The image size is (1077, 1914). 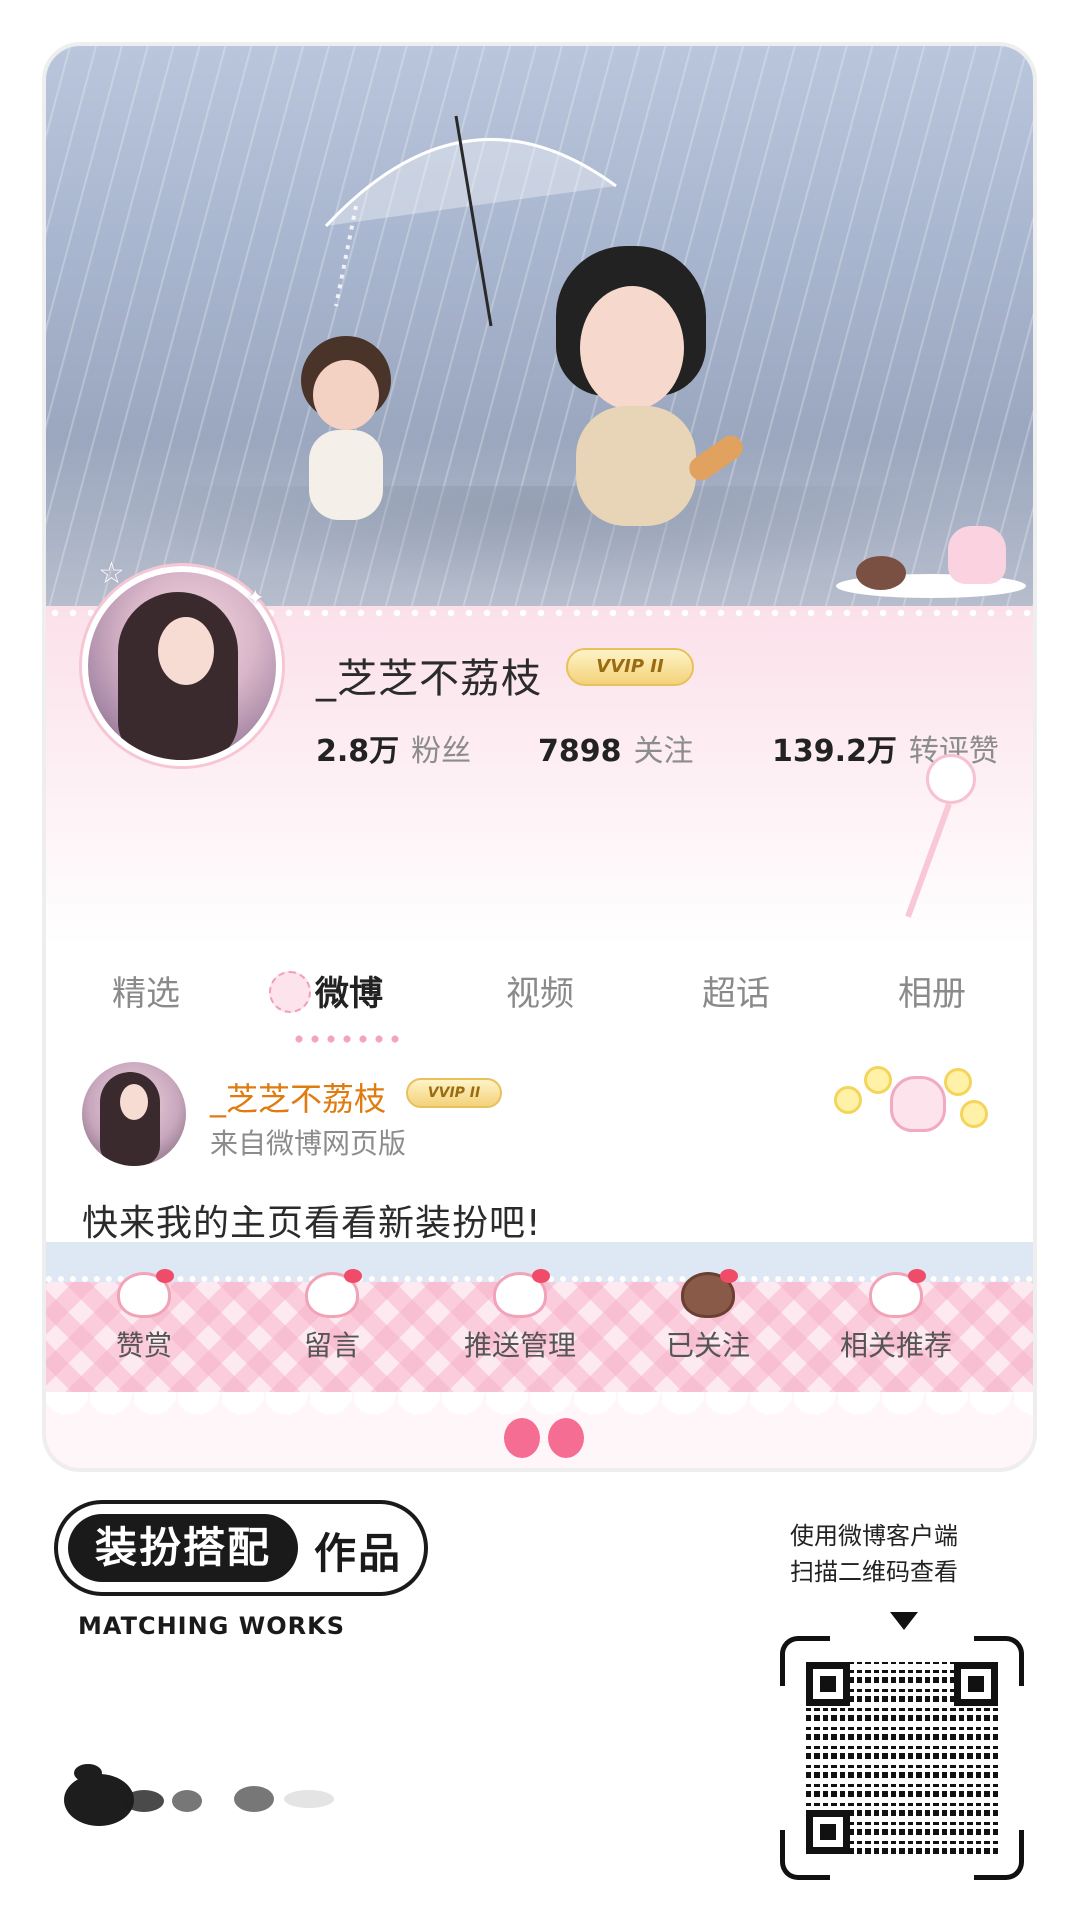 I want to click on action-label: 相关推荐, so click(x=895, y=1345).